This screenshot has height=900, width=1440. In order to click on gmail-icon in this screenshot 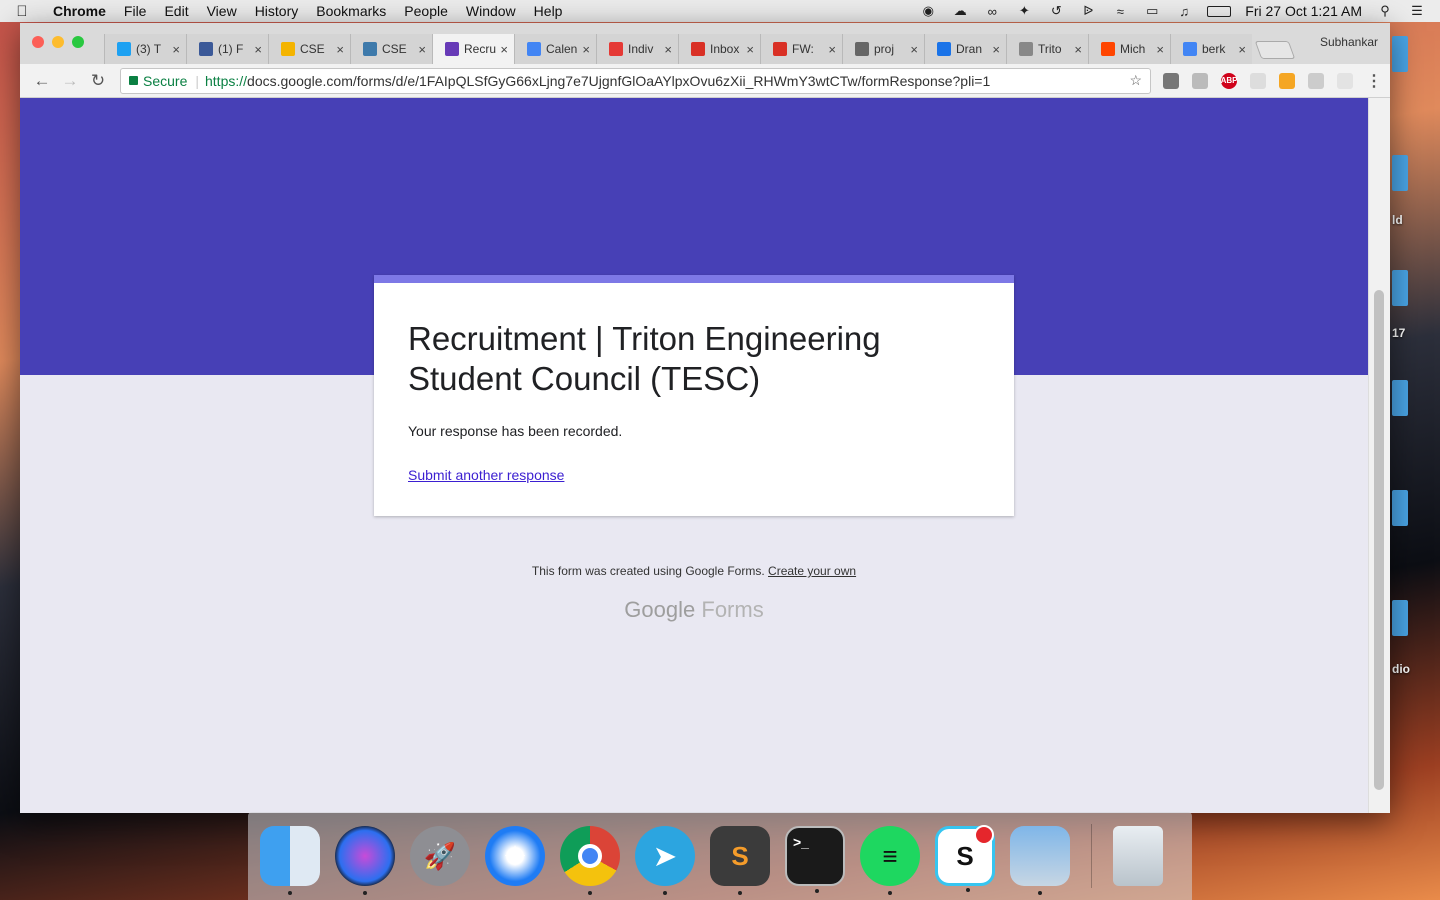, I will do `click(698, 49)`.